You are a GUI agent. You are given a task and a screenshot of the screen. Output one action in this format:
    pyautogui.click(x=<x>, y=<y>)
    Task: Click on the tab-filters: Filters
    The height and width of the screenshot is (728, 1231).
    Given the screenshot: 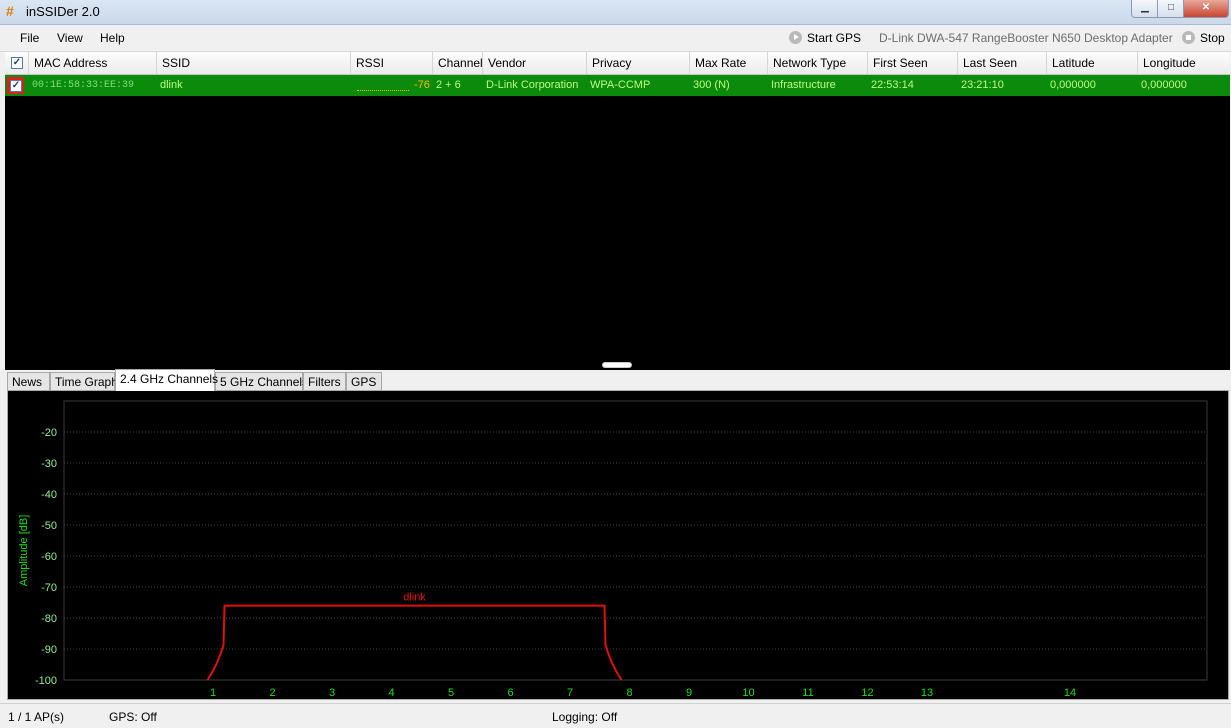 What is the action you would take?
    pyautogui.click(x=324, y=381)
    